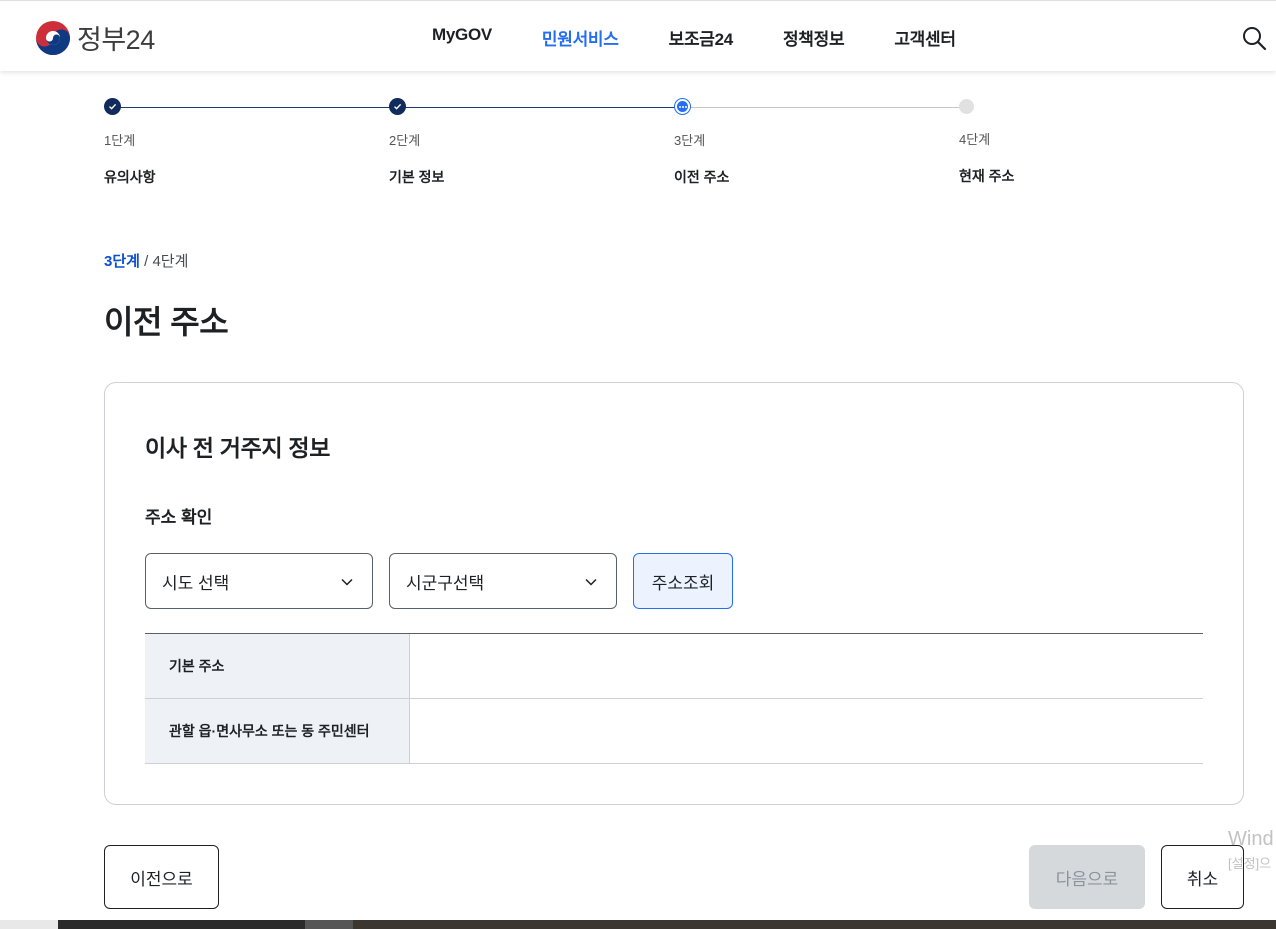 The image size is (1276, 929). Describe the element at coordinates (1087, 877) in the screenshot. I see `next-button: 다음으로` at that location.